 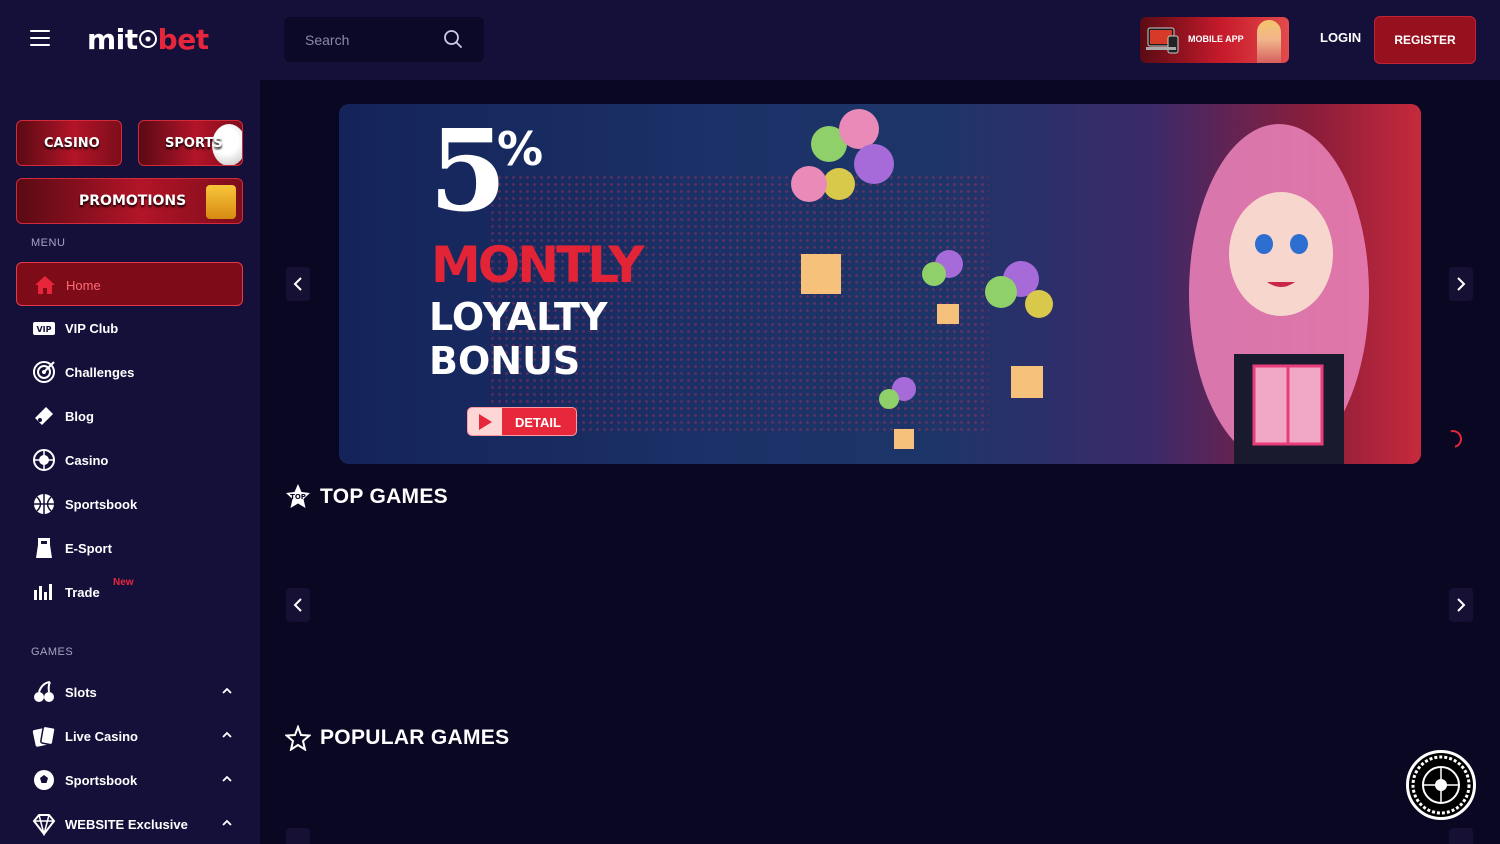 I want to click on roulette-icon, so click(x=44, y=460).